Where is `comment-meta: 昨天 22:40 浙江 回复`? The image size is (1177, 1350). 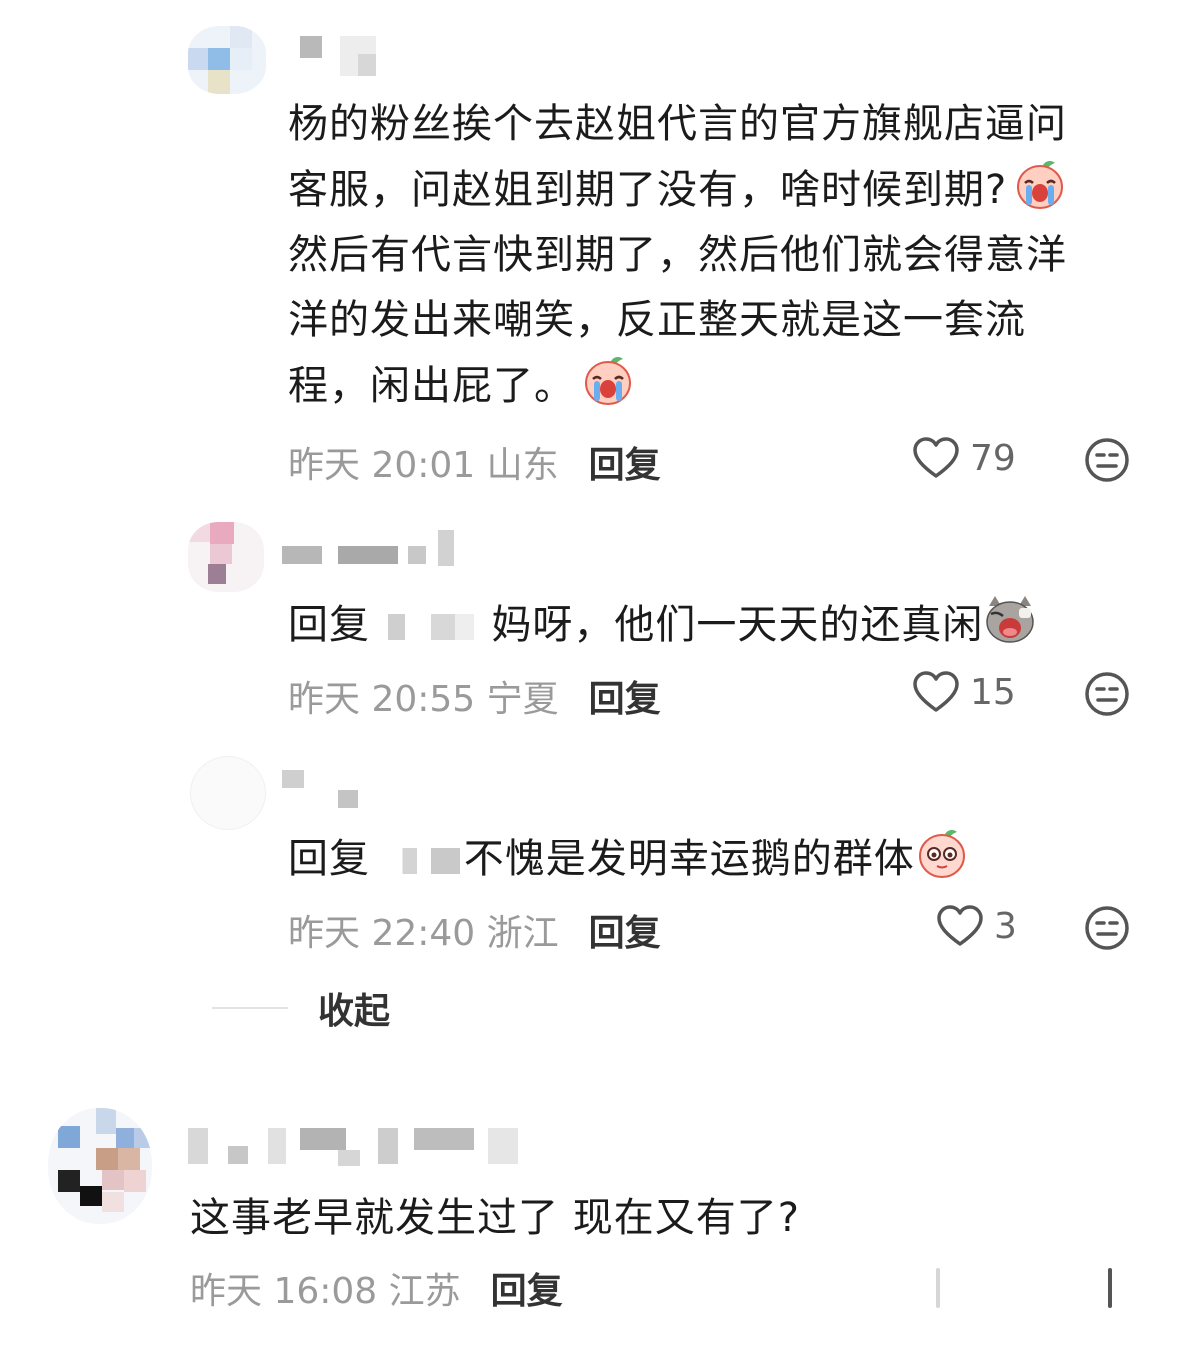 comment-meta: 昨天 22:40 浙江 回复 is located at coordinates (474, 930).